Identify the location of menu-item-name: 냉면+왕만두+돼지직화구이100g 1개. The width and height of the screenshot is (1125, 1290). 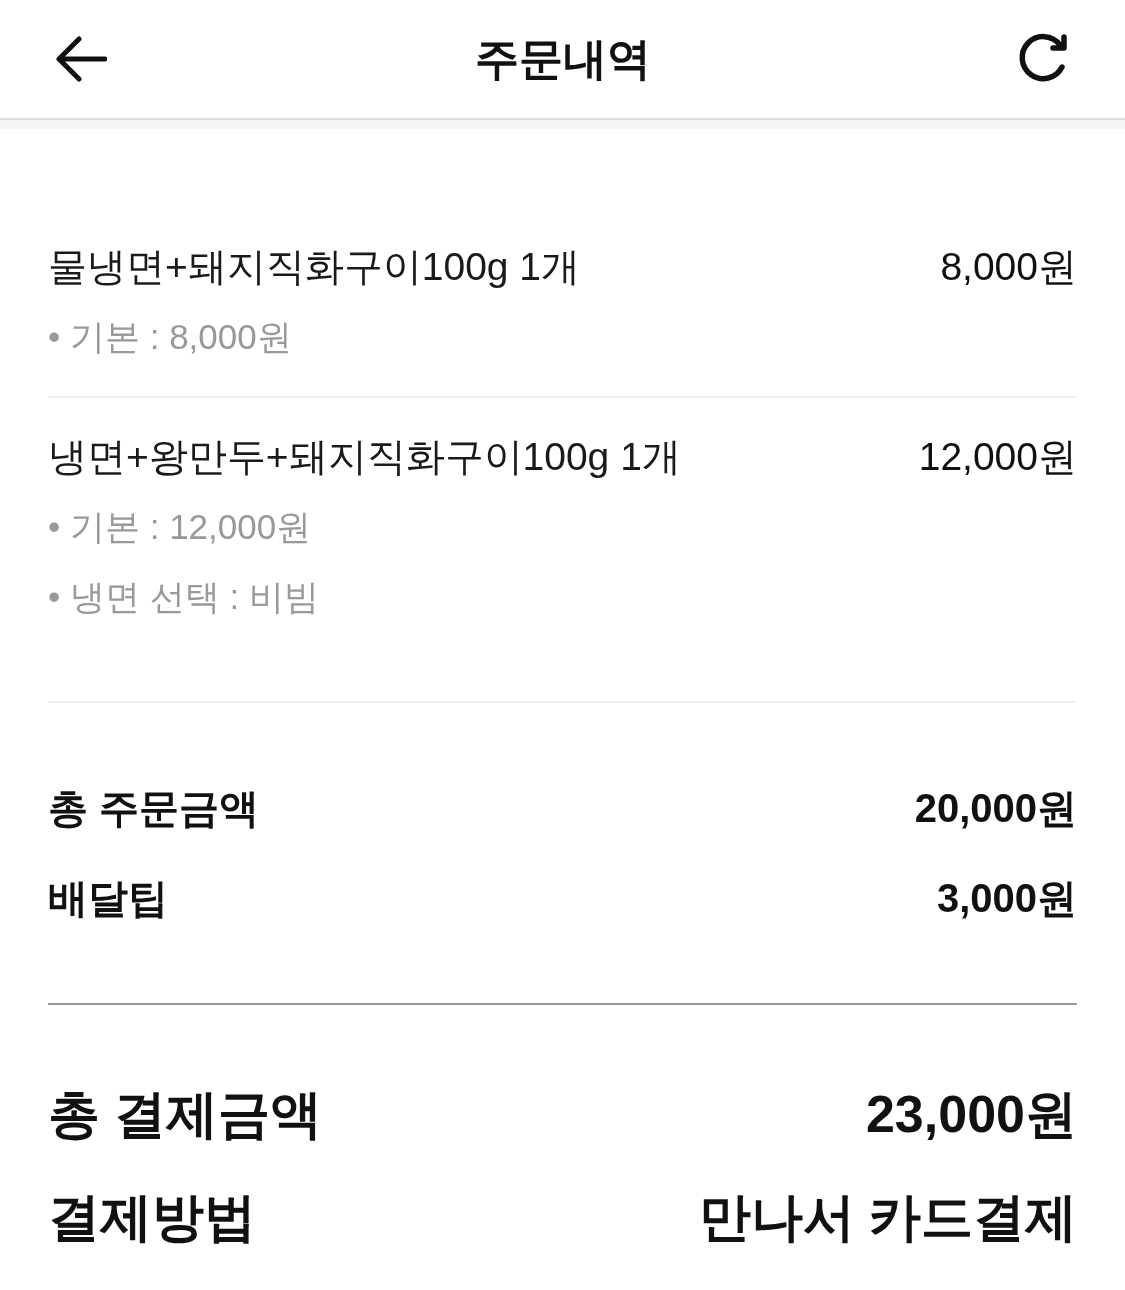
(364, 457).